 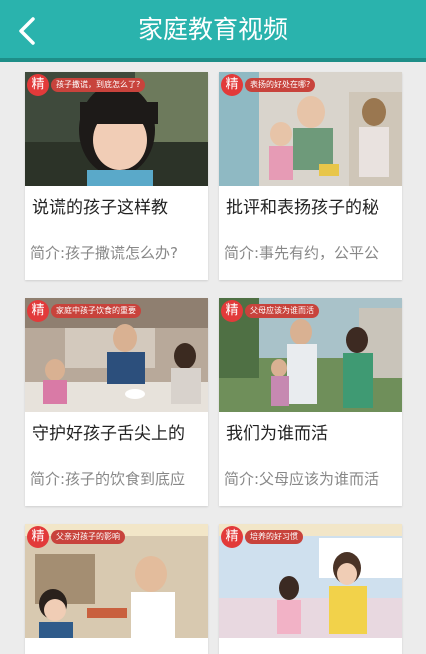 What do you see at coordinates (282, 311) in the screenshot?
I see `video-caption: 父母应该为谁而活` at bounding box center [282, 311].